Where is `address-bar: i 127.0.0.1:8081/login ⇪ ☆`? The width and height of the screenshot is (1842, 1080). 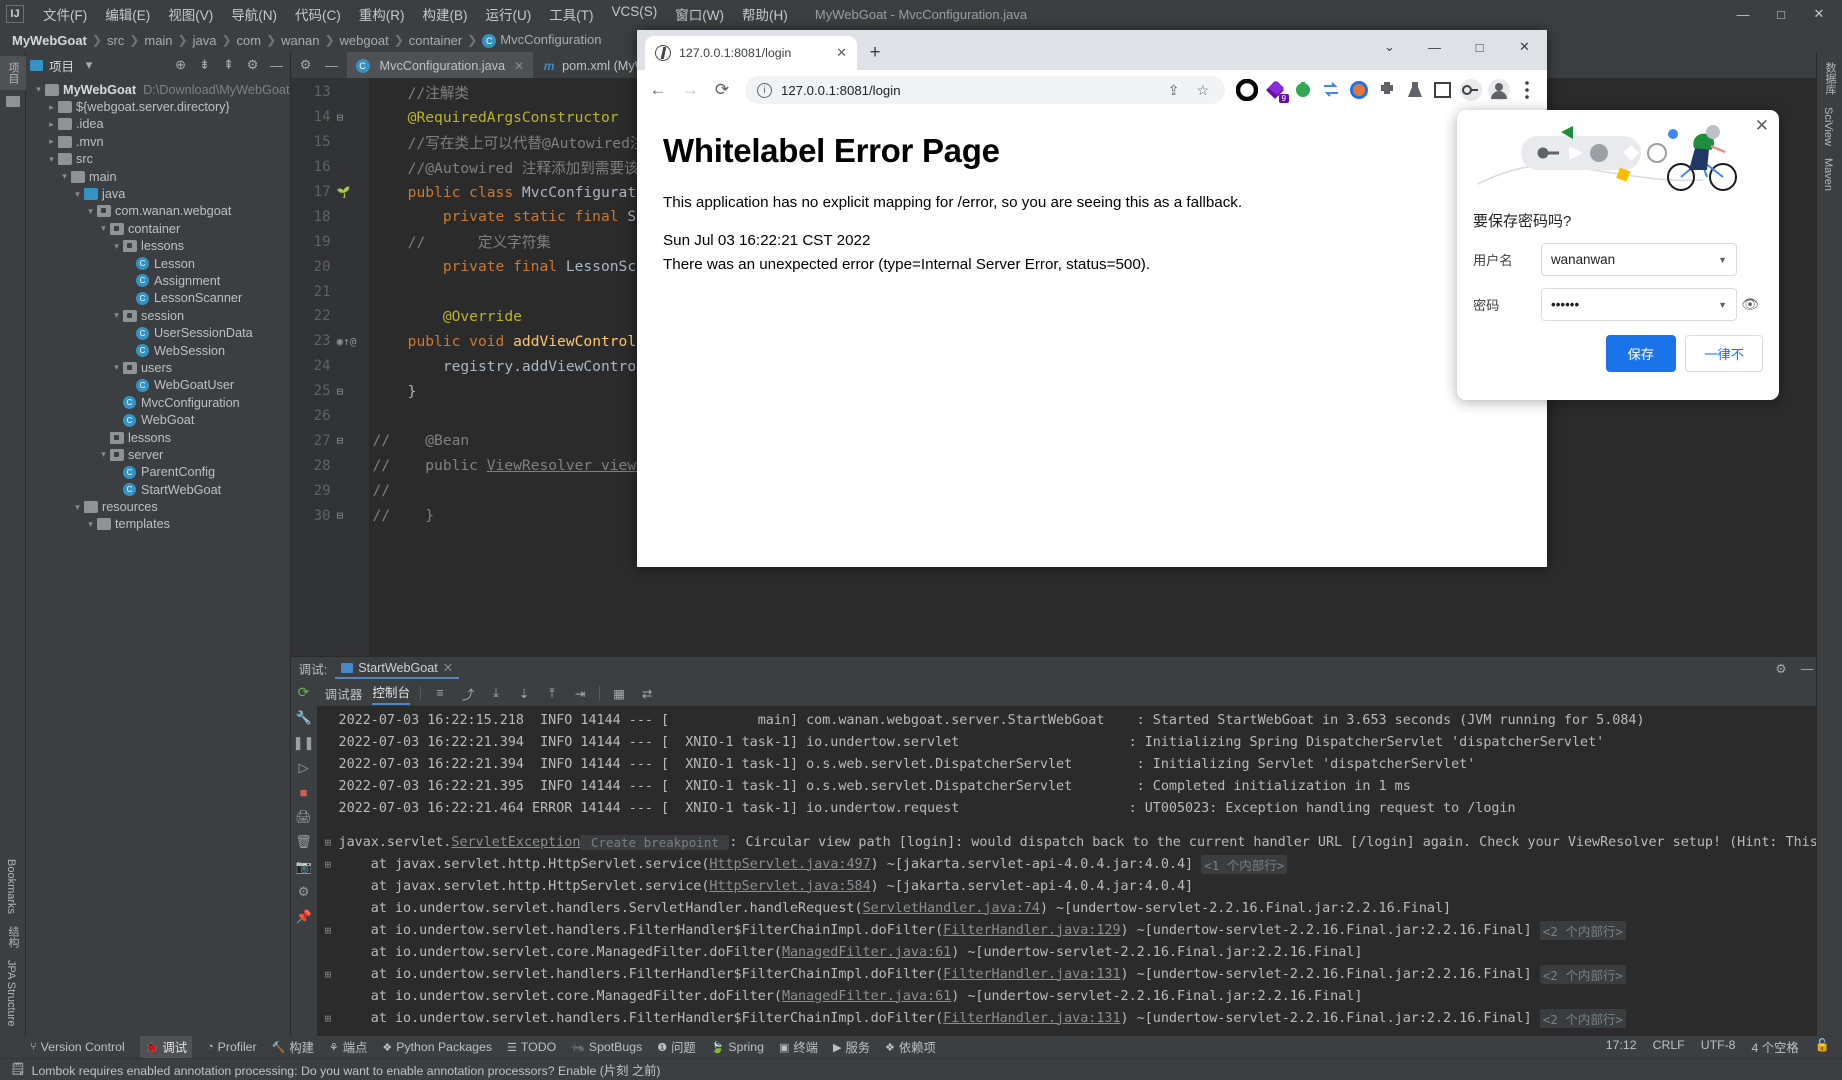 address-bar: i 127.0.0.1:8081/login ⇪ ☆ is located at coordinates (985, 90).